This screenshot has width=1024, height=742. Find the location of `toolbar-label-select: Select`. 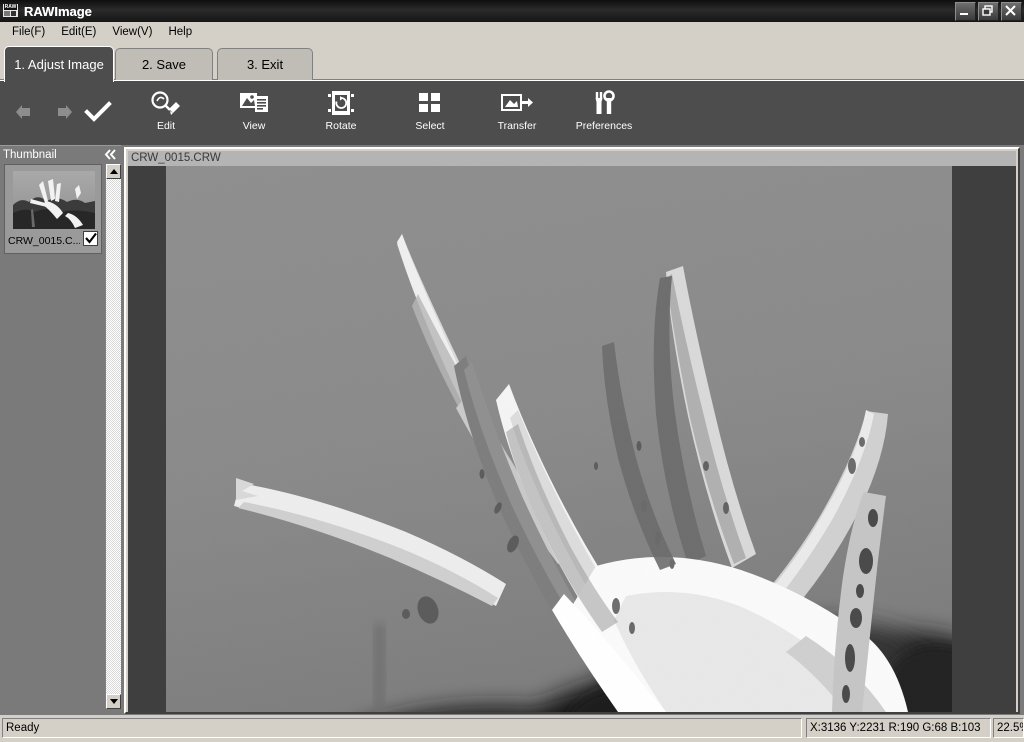

toolbar-label-select: Select is located at coordinates (430, 126).